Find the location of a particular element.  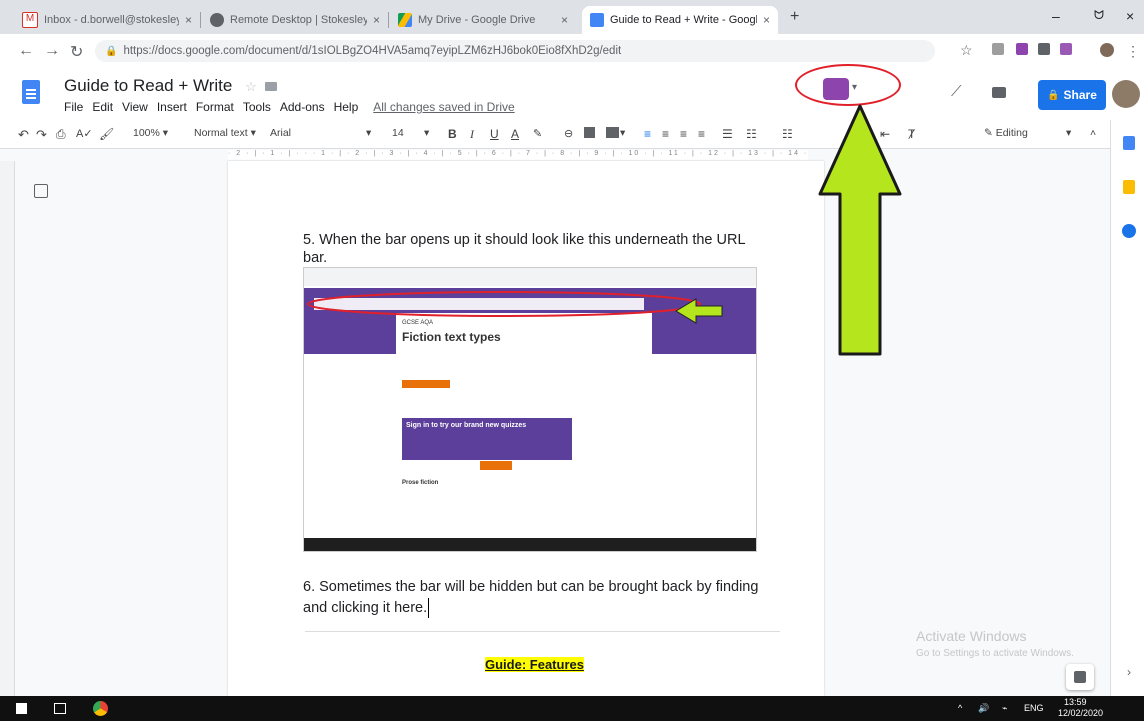

lock-icon: 🔒 is located at coordinates (1053, 95).